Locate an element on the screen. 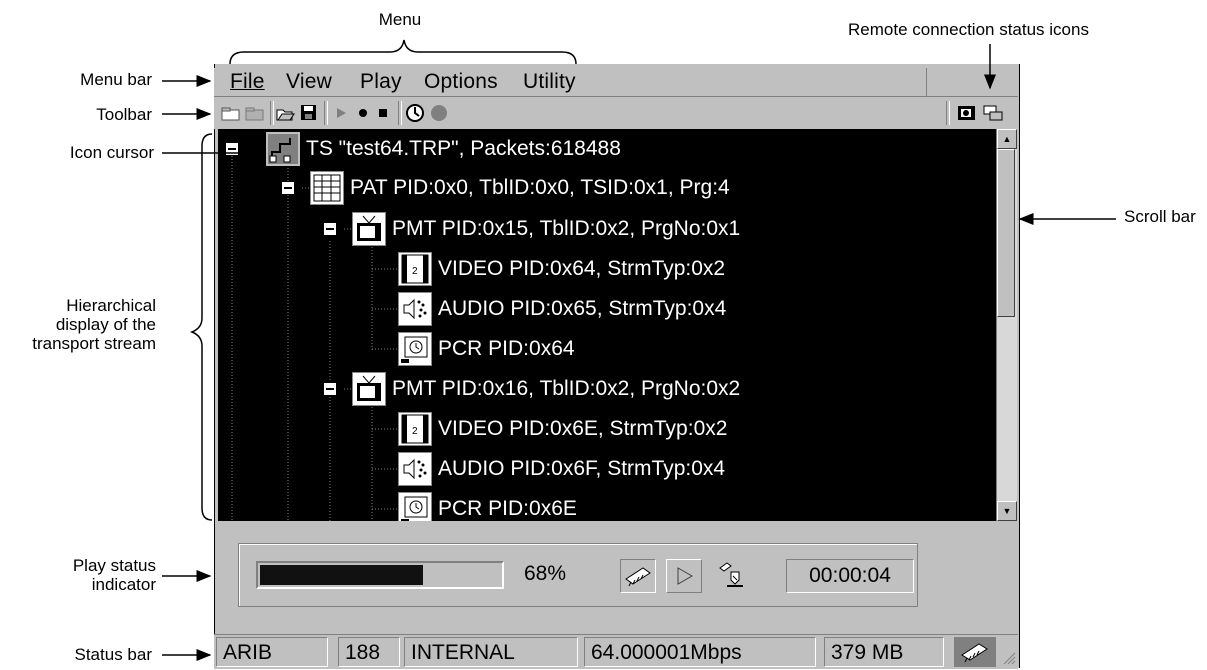 Image resolution: width=1207 pixels, height=670 pixels. menu-play-label: Play is located at coordinates (381, 81).